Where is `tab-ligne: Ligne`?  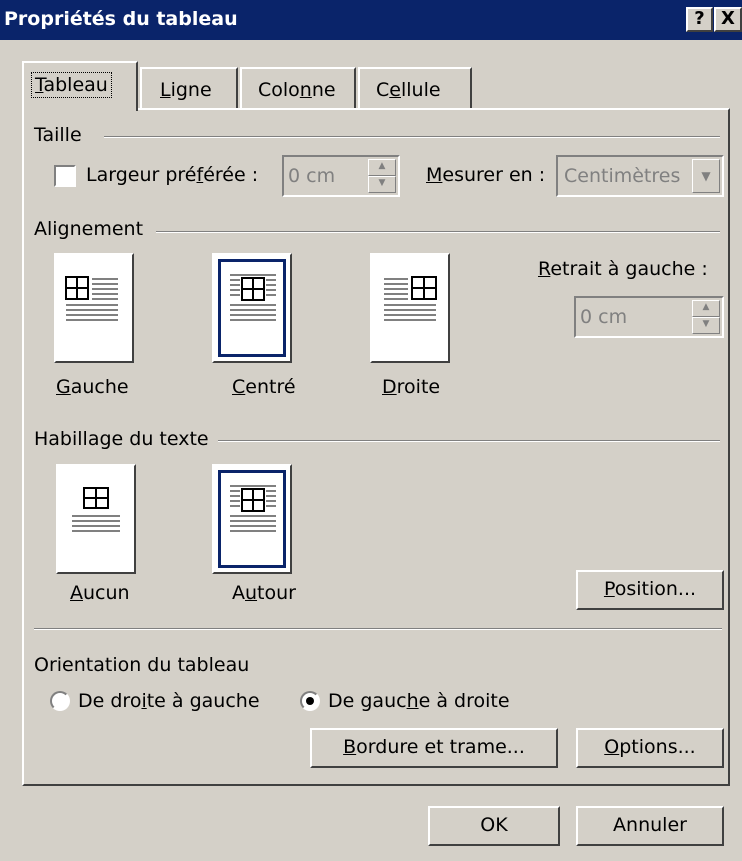 tab-ligne: Ligne is located at coordinates (189, 88).